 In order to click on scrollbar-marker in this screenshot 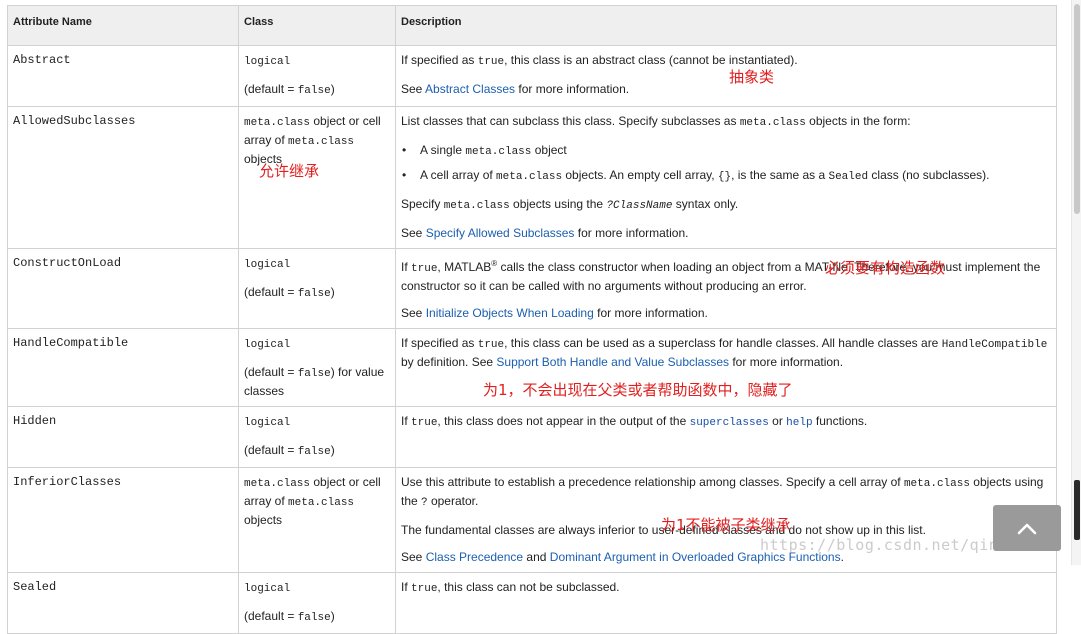, I will do `click(1077, 510)`.